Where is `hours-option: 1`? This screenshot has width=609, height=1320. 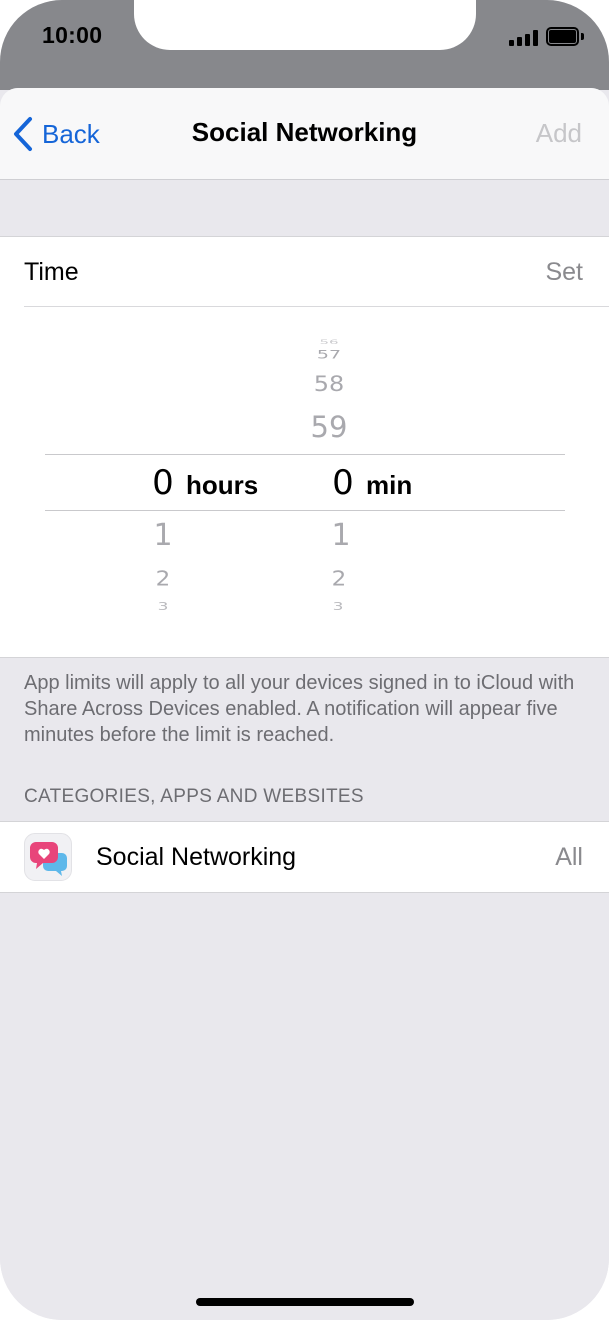
hours-option: 1 is located at coordinates (163, 535).